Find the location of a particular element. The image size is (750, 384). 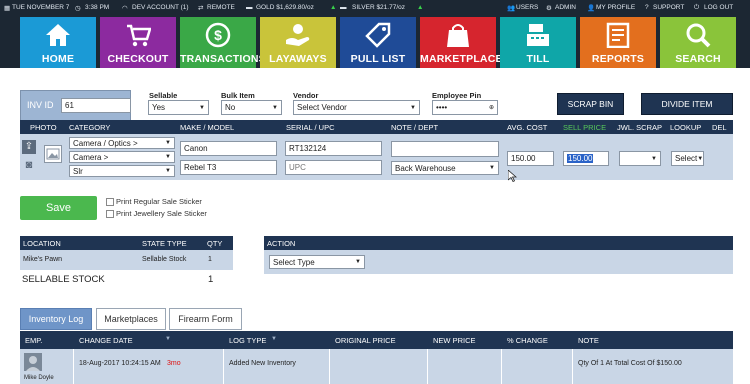

avg-cost-input is located at coordinates (530, 158).